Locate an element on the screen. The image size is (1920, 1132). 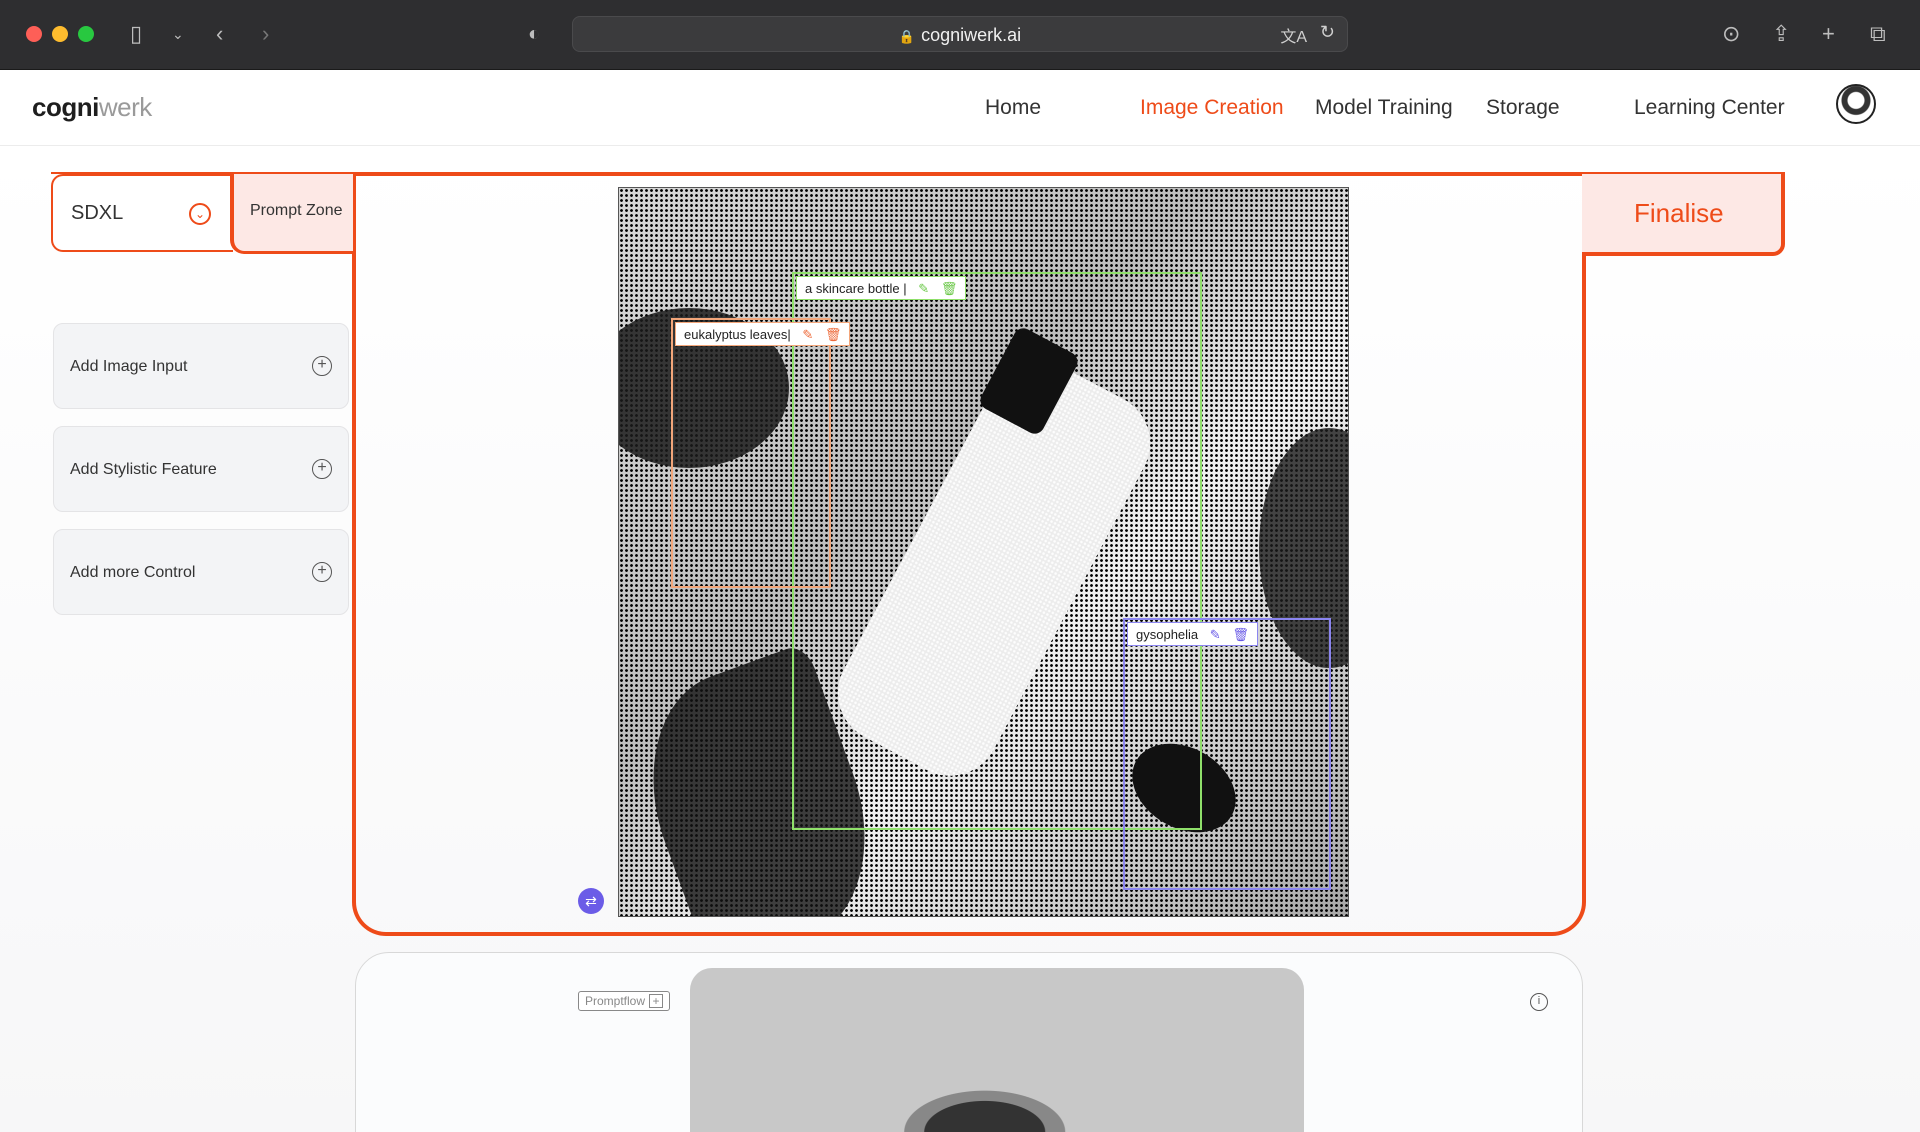
new-tab-icon: + is located at coordinates (1828, 34).